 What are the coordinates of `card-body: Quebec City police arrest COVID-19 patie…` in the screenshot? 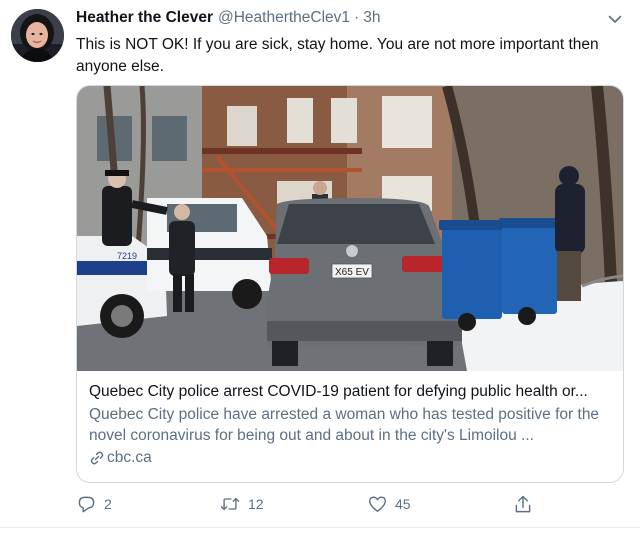 It's located at (351, 424).